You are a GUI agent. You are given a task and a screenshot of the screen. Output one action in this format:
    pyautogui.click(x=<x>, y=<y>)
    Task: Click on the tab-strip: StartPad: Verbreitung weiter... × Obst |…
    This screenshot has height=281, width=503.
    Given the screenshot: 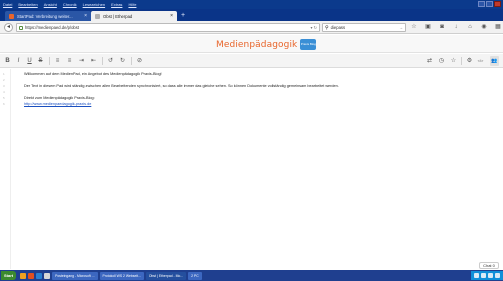 What is the action you would take?
    pyautogui.click(x=251, y=15)
    